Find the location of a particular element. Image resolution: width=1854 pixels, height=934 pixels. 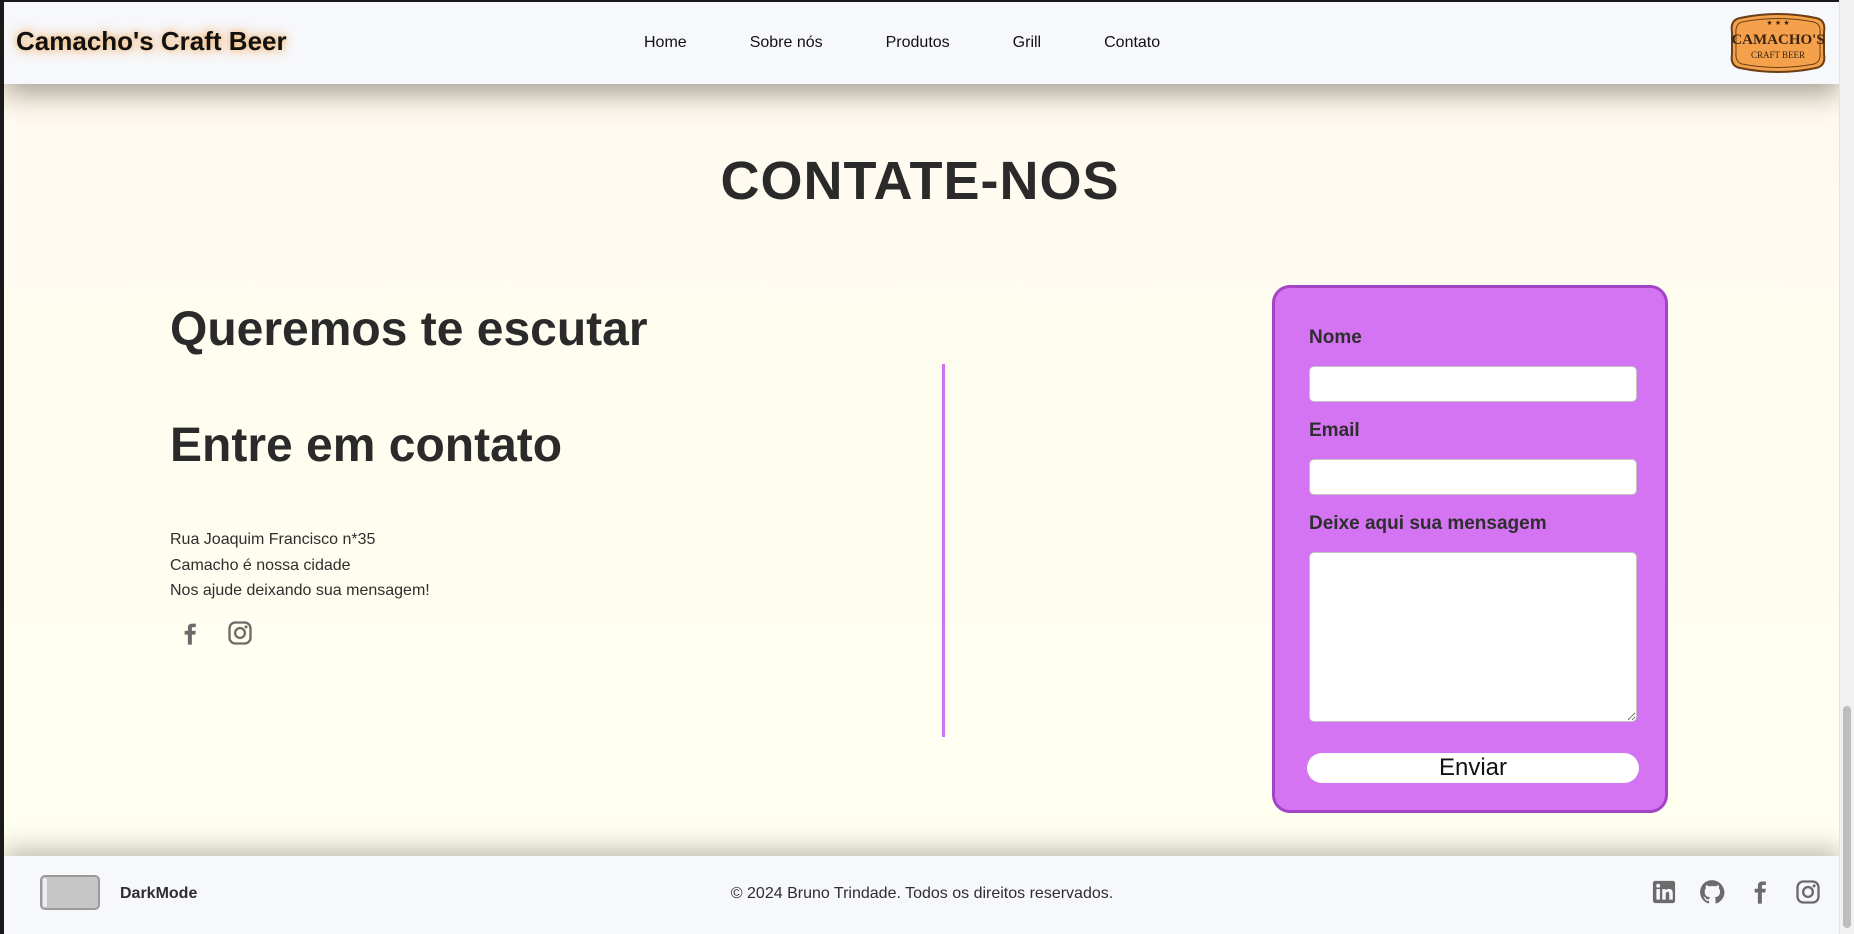

brand-title: Camacho's Craft Beer is located at coordinates (151, 41).